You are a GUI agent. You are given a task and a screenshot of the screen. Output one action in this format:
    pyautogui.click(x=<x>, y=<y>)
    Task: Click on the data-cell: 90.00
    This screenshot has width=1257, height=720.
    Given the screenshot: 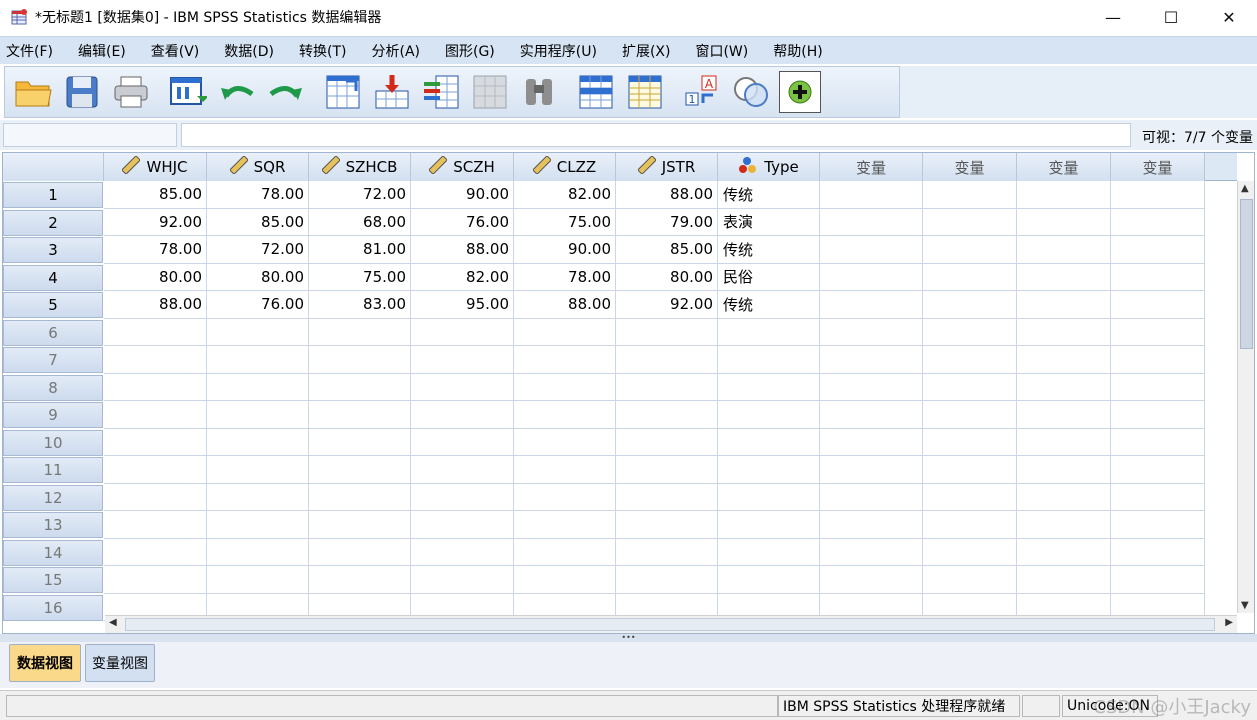 What is the action you would take?
    pyautogui.click(x=462, y=195)
    